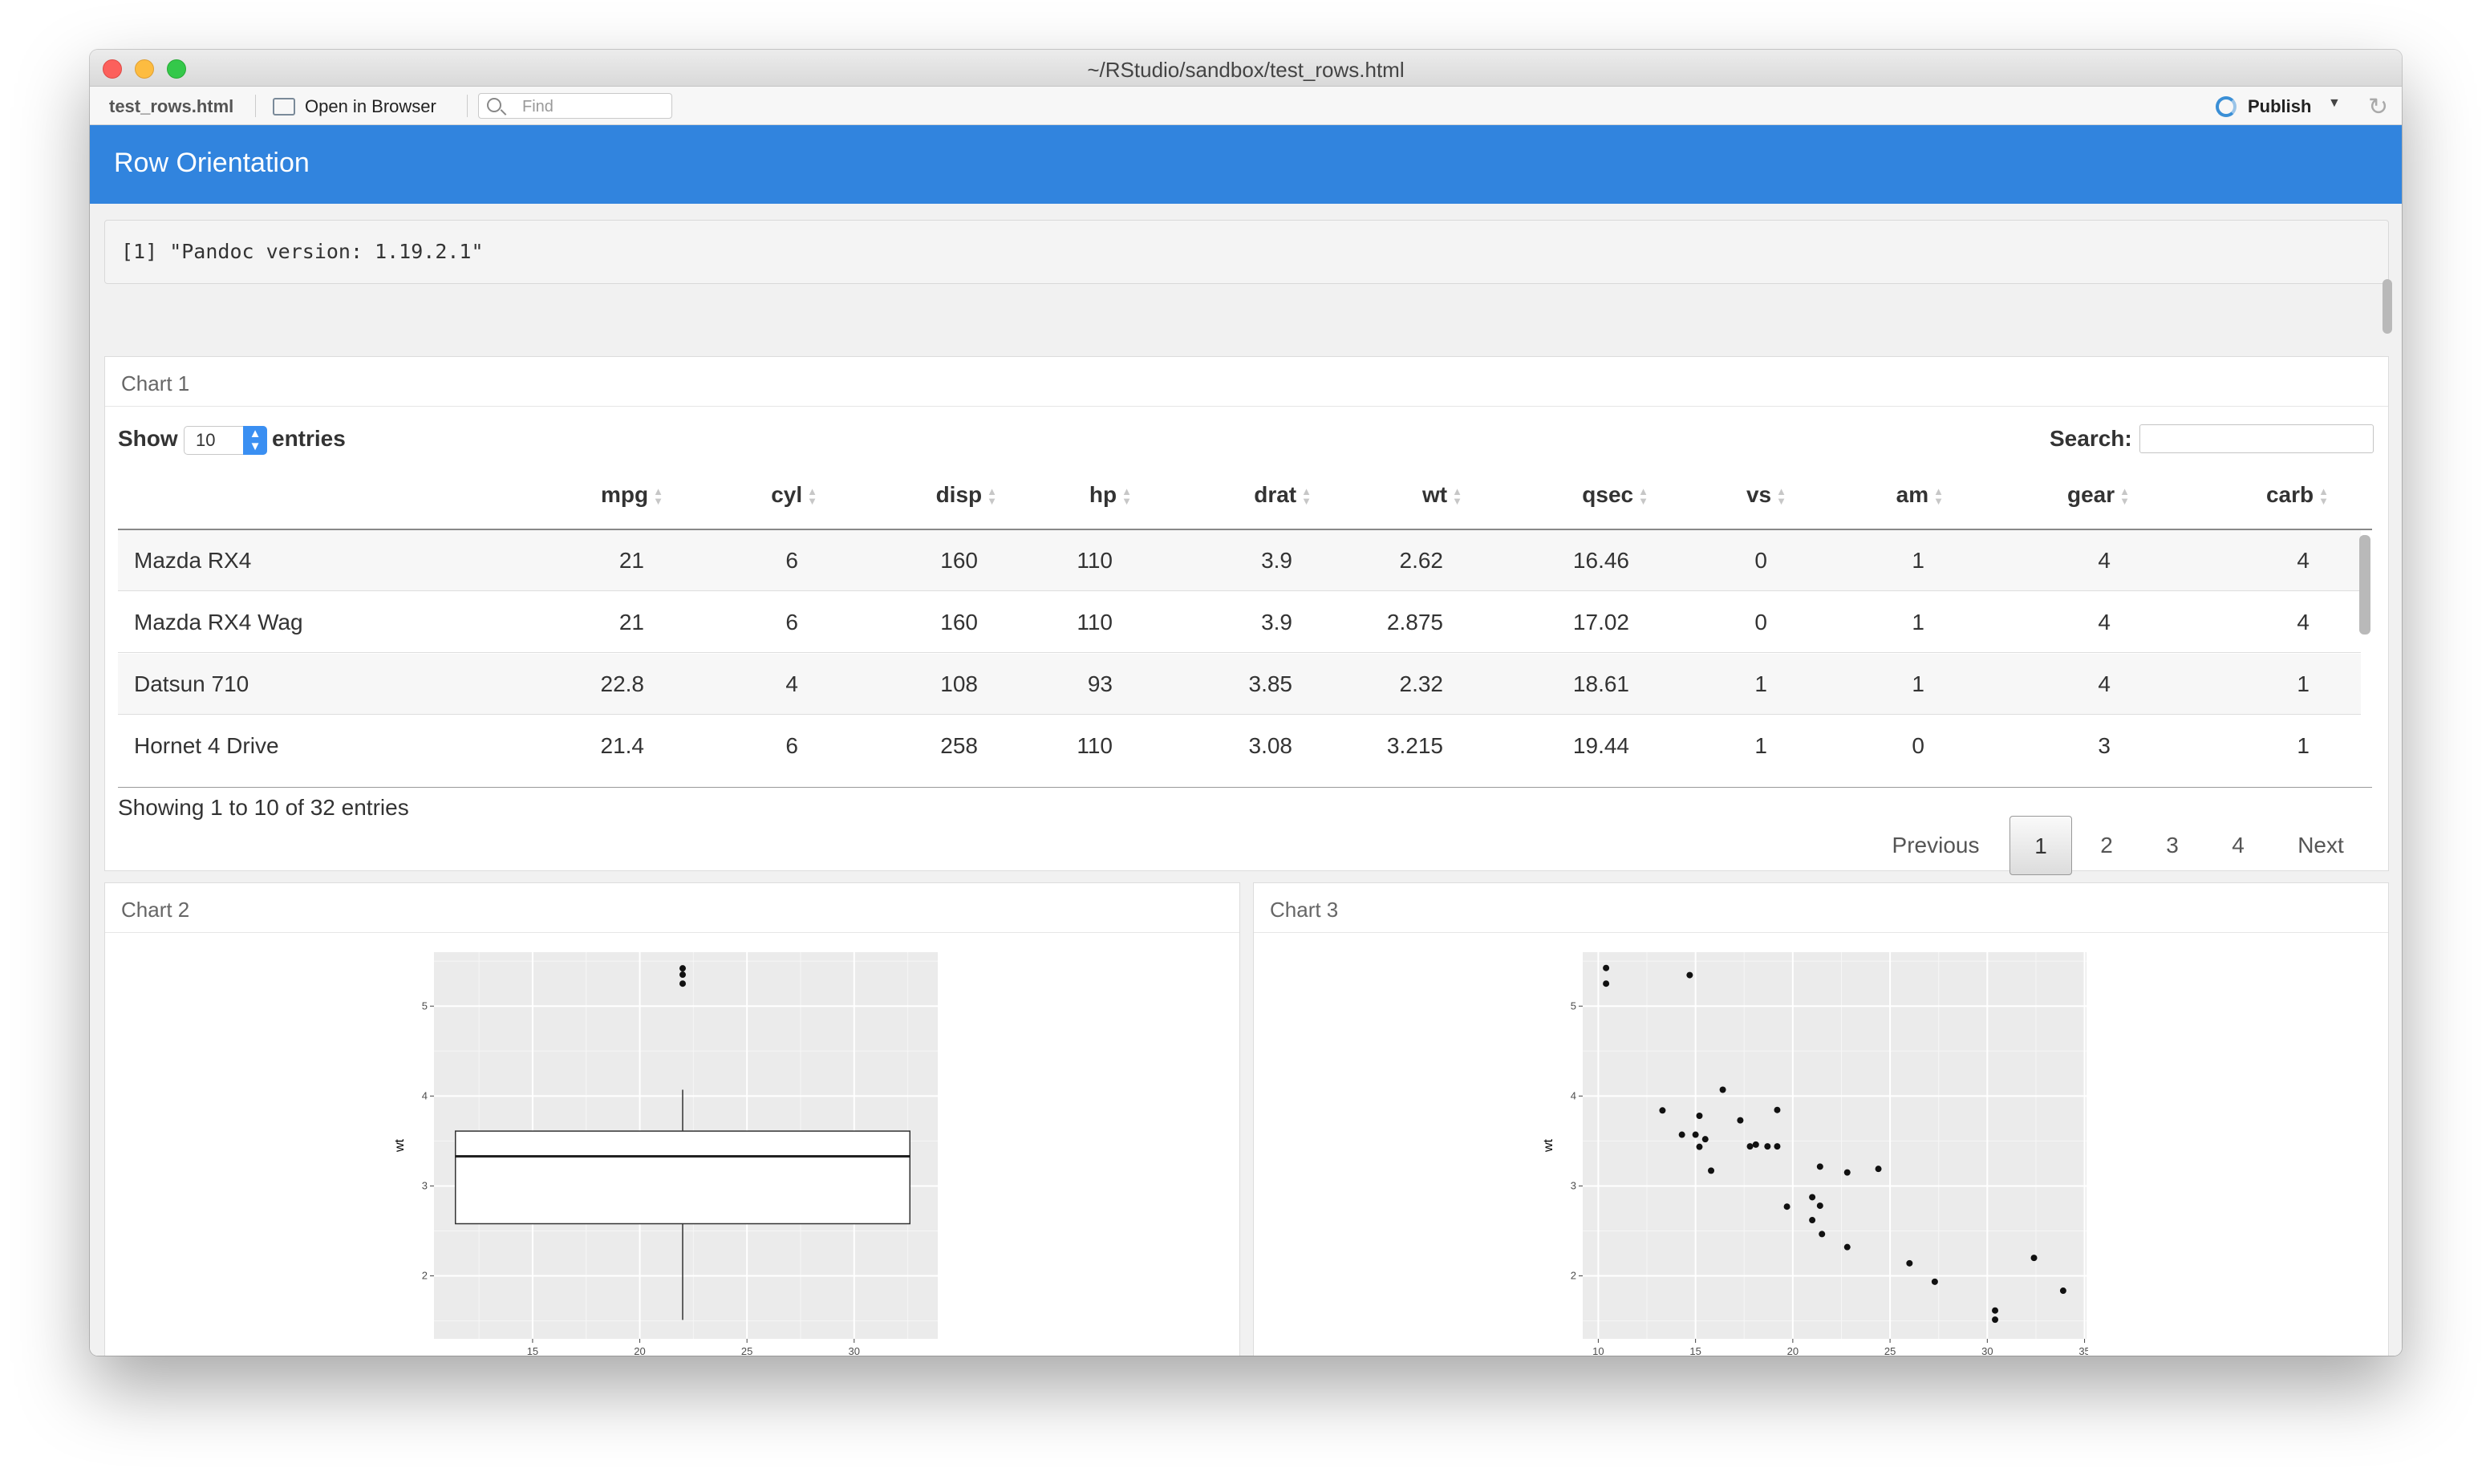 This screenshot has width=2490, height=1484. I want to click on column-header-label: carb, so click(2289, 495).